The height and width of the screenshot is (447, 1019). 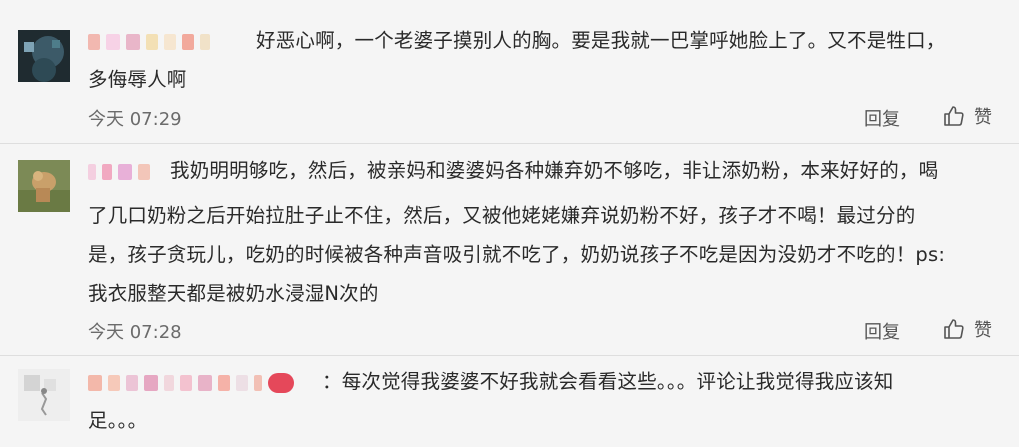 I want to click on timestamp: 今天 07:28, so click(x=135, y=332).